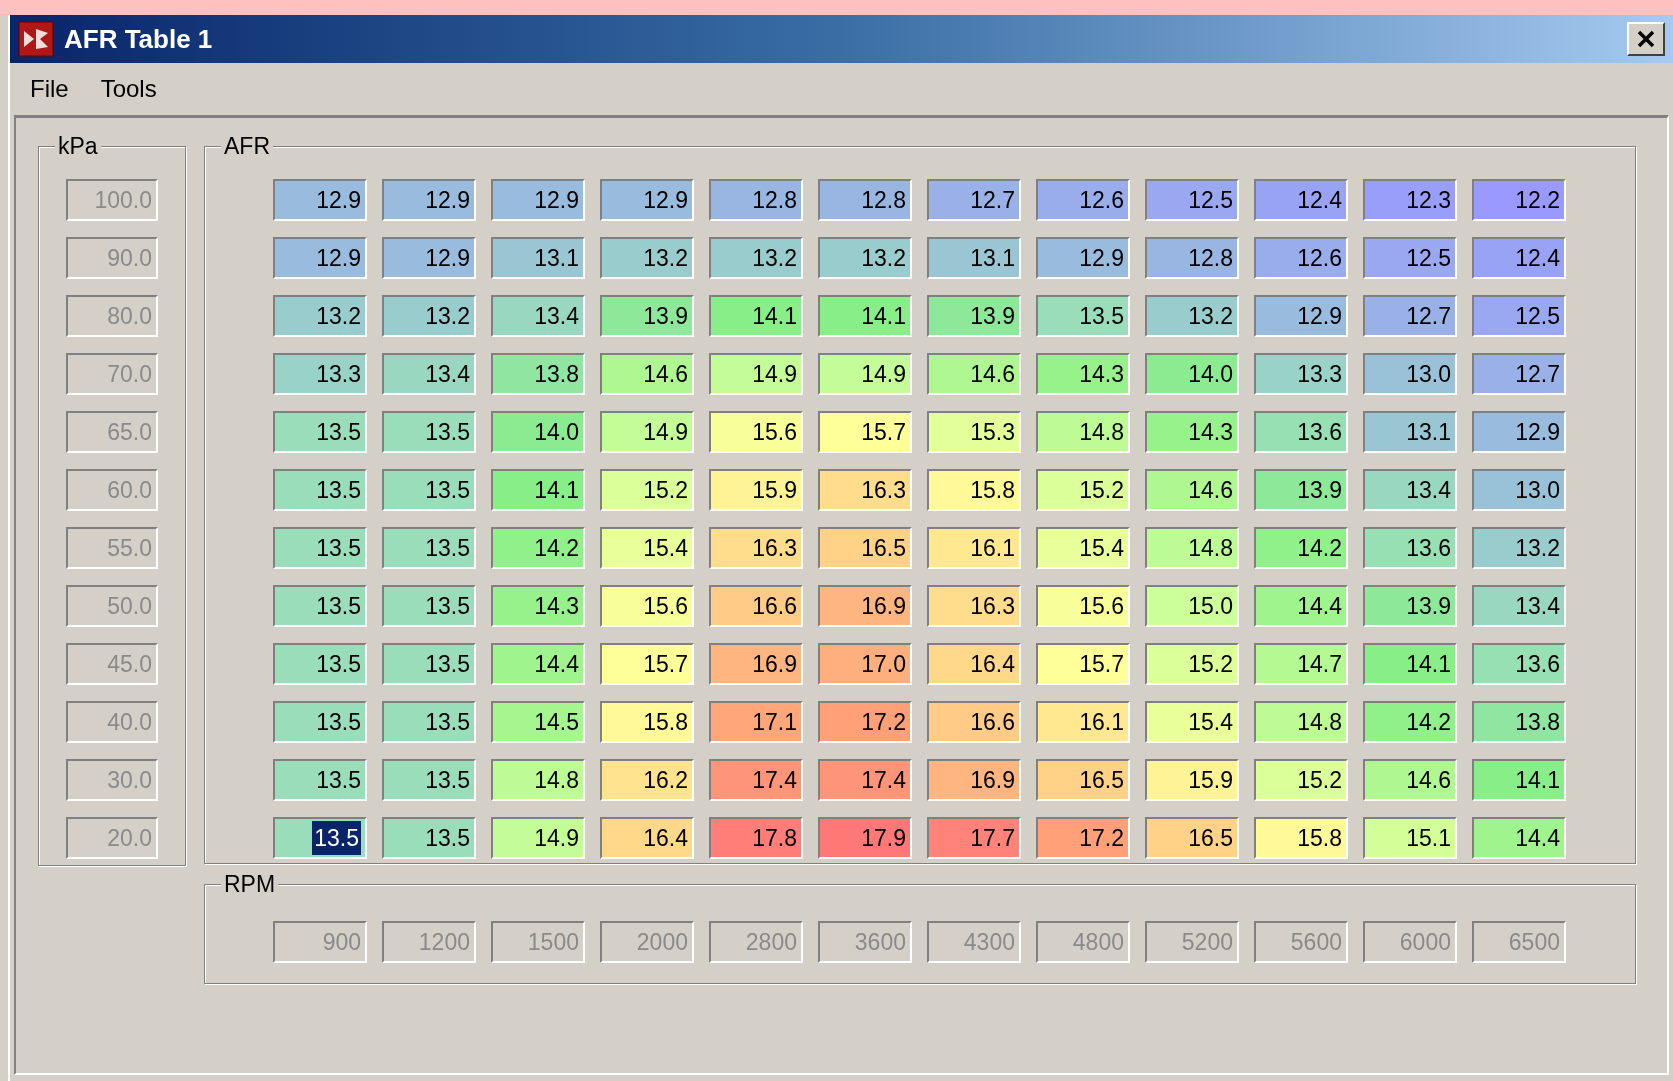 The image size is (1673, 1081). Describe the element at coordinates (1301, 258) in the screenshot. I see `afr-cell: 12.6` at that location.